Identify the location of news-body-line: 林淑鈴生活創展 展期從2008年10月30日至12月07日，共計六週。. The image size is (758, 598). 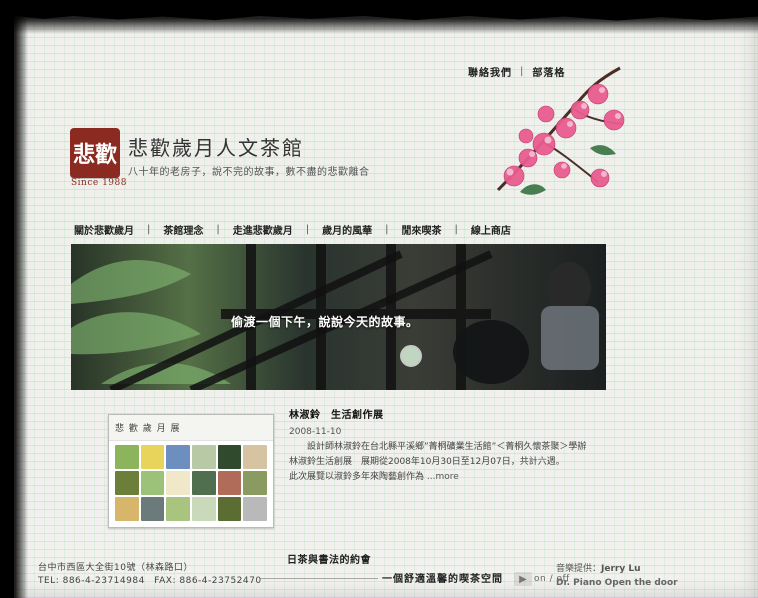
(427, 462).